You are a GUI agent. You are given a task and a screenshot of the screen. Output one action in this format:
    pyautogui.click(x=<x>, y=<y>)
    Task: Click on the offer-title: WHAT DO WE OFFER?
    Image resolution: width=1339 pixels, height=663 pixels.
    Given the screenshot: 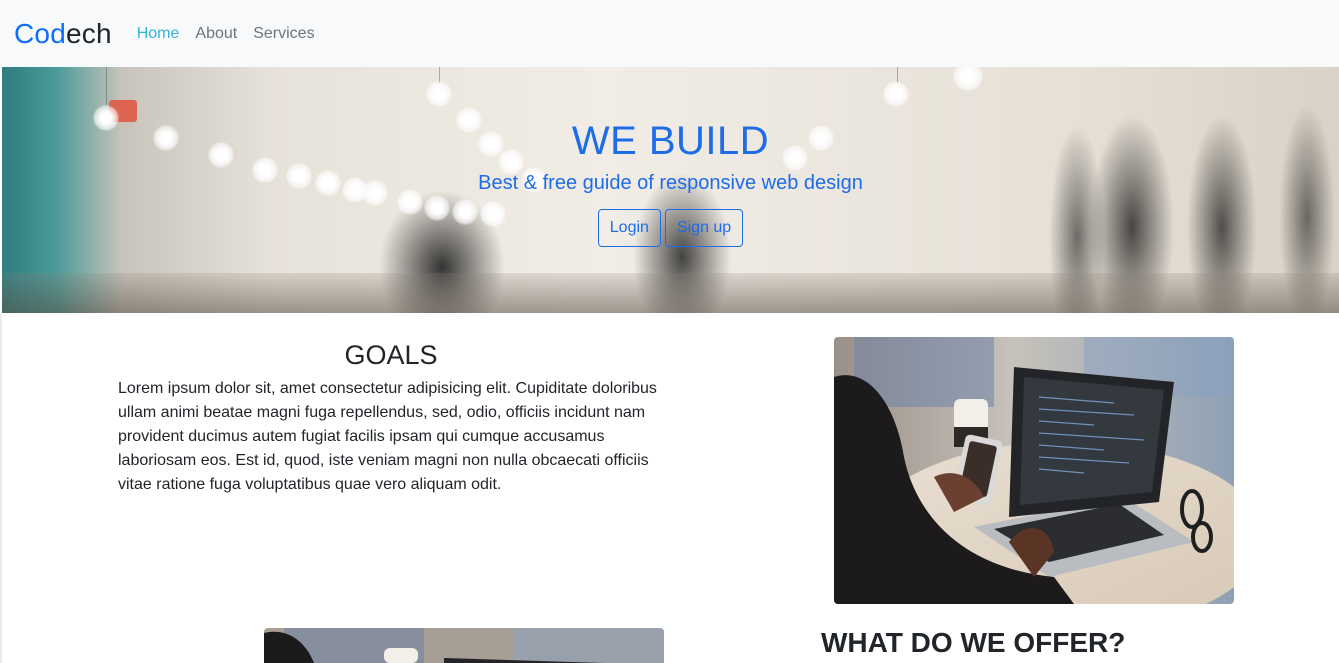 What is the action you would take?
    pyautogui.click(x=973, y=642)
    